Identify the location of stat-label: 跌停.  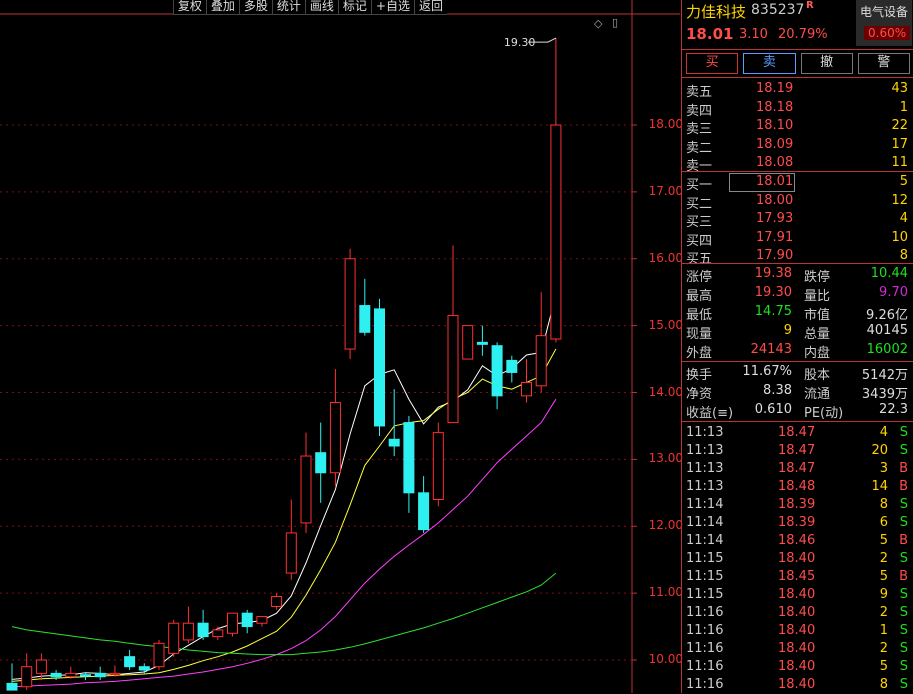
(817, 277).